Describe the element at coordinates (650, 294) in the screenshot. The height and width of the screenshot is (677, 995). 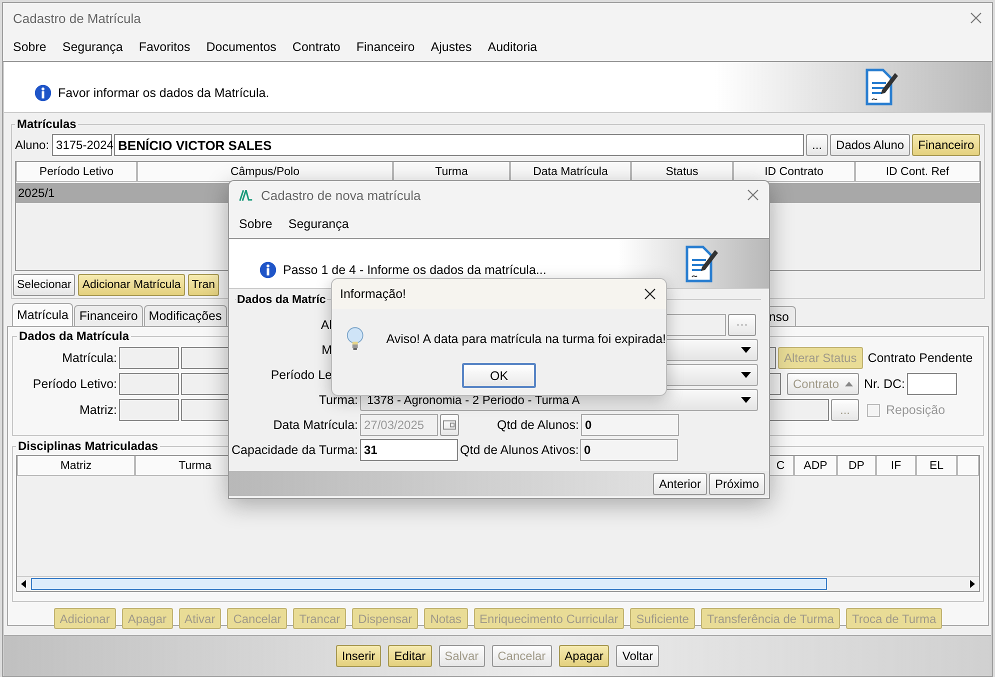
I see `close-icon` at that location.